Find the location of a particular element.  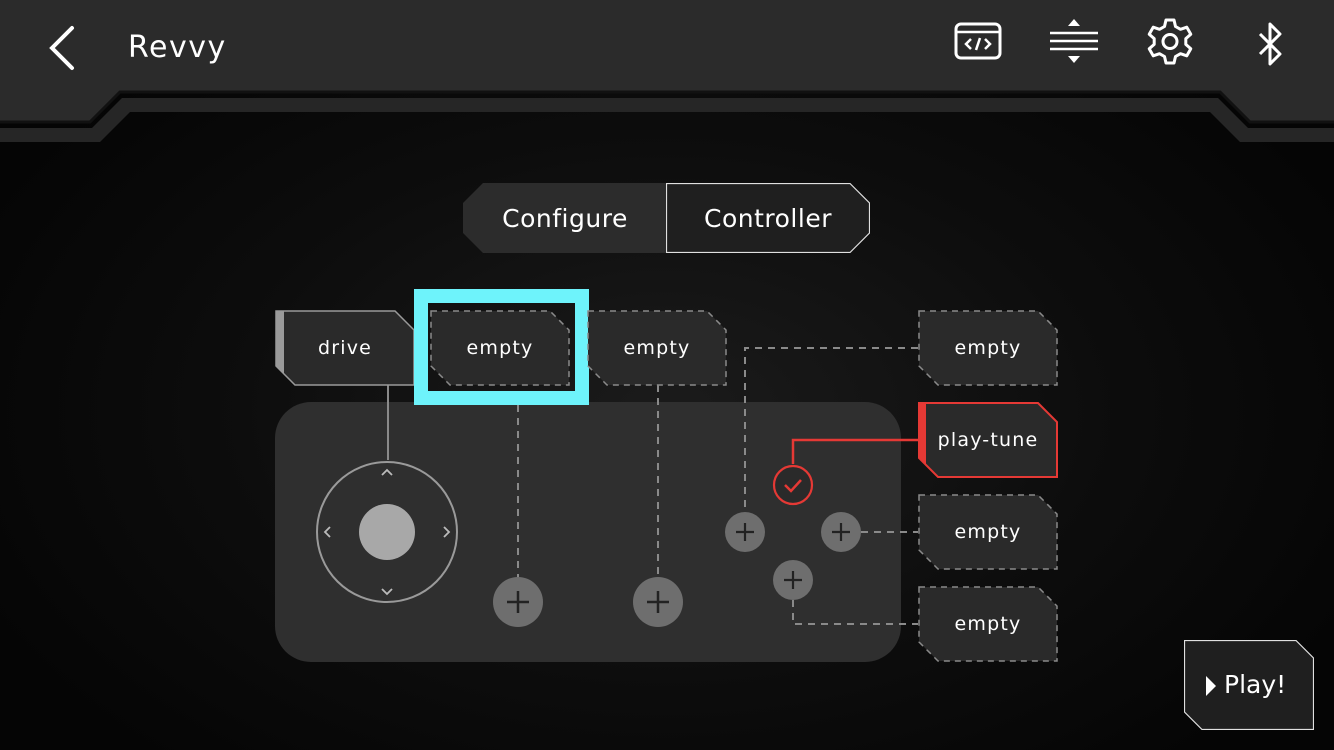

back-button is located at coordinates (64, 48).